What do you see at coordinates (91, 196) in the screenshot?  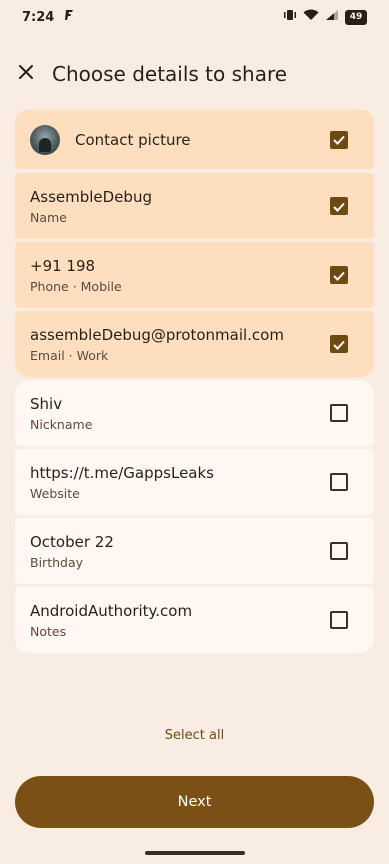 I see `item-label: AssembleDebug` at bounding box center [91, 196].